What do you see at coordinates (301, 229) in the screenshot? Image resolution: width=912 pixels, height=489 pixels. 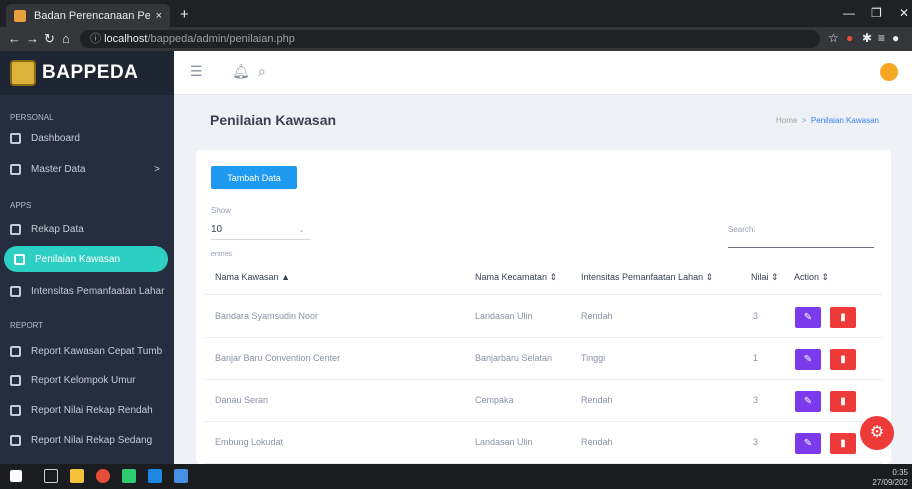 I see `chevron-down-icon: ⌄` at bounding box center [301, 229].